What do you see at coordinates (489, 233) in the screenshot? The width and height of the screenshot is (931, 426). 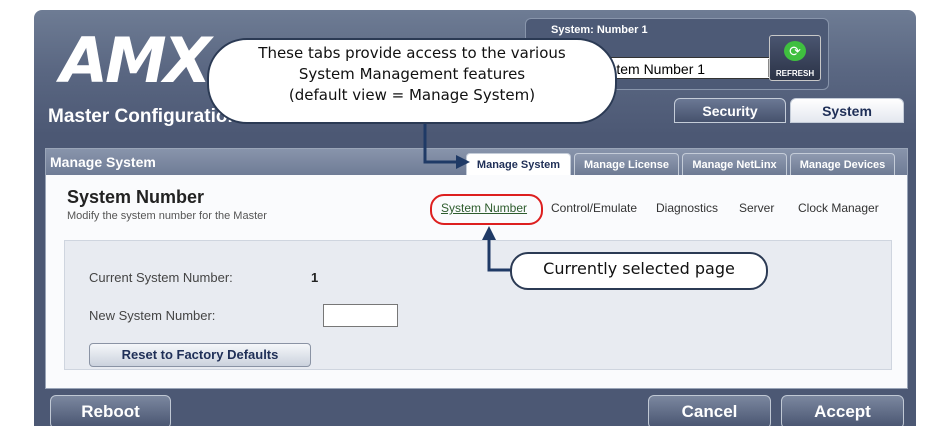 I see `page-callout-arrowhead` at bounding box center [489, 233].